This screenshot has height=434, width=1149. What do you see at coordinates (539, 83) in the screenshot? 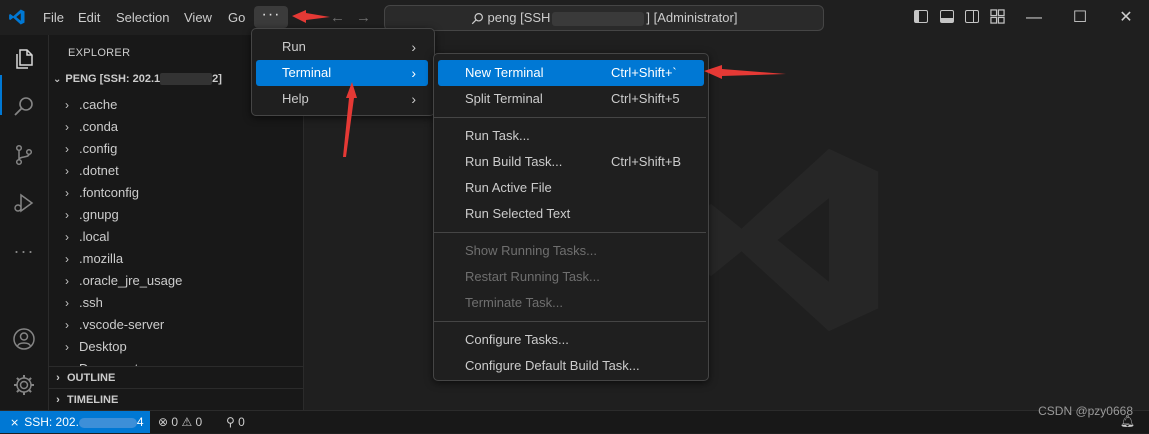
I see `annotation-arrows` at bounding box center [539, 83].